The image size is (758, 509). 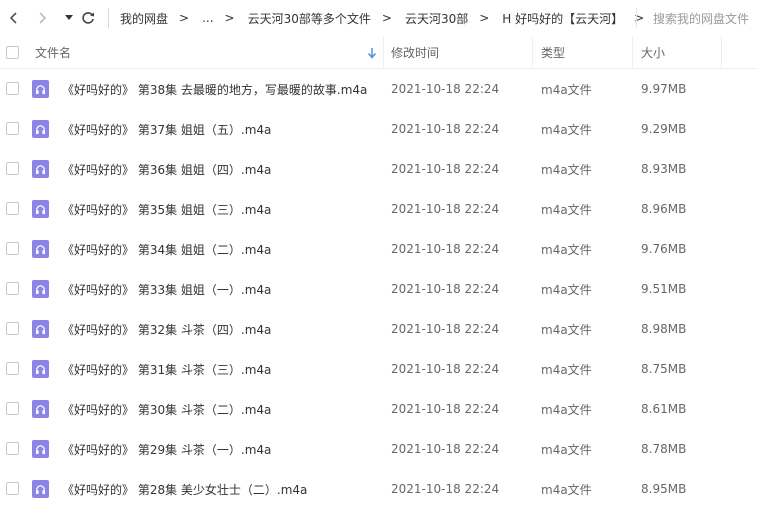 I want to click on file-size: 8.93MB, so click(x=664, y=169).